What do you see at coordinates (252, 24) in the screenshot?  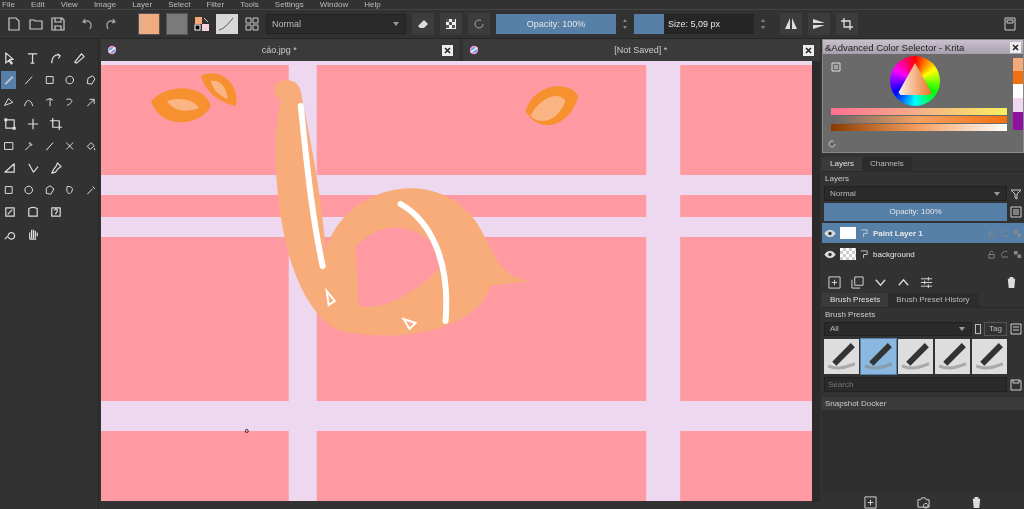 I see `grid-icon` at bounding box center [252, 24].